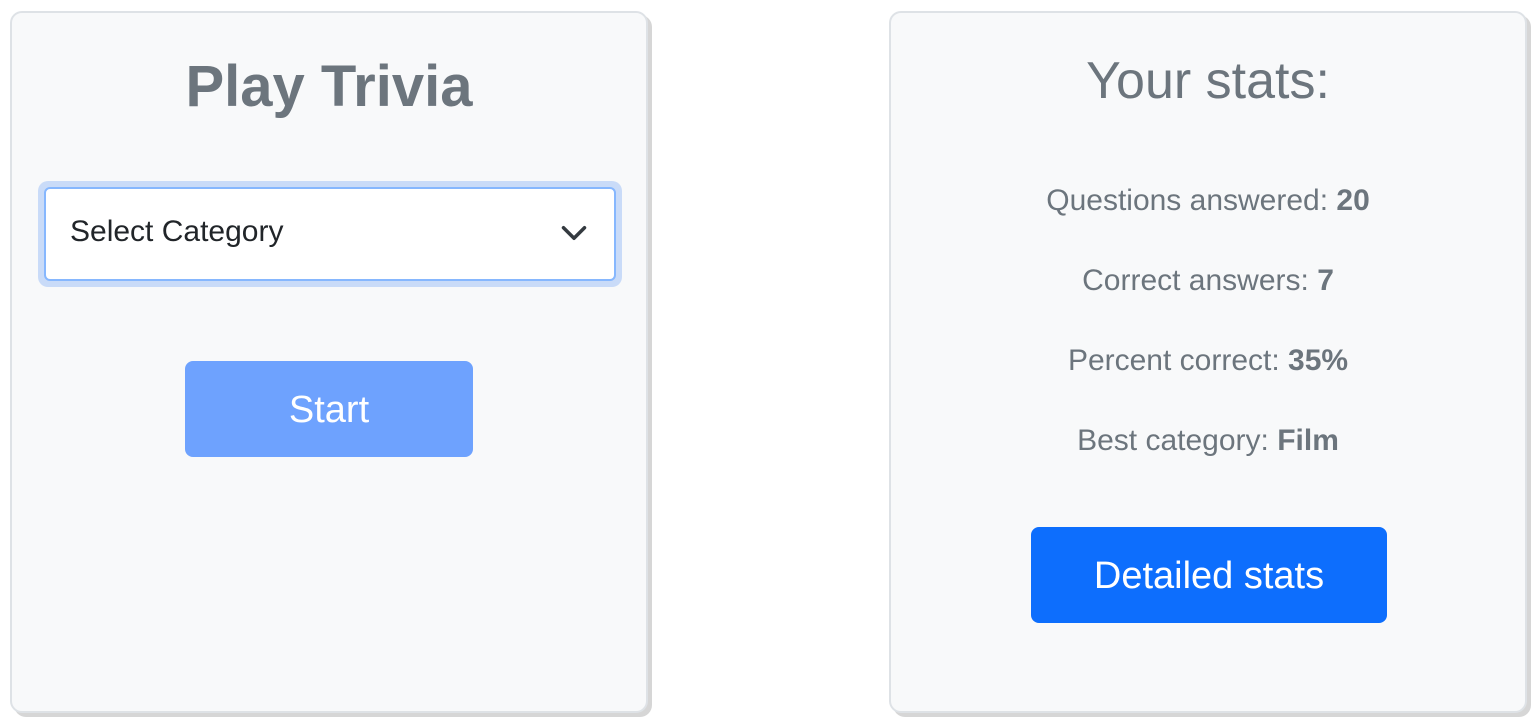  Describe the element at coordinates (329, 409) in the screenshot. I see `start-button: Start` at that location.